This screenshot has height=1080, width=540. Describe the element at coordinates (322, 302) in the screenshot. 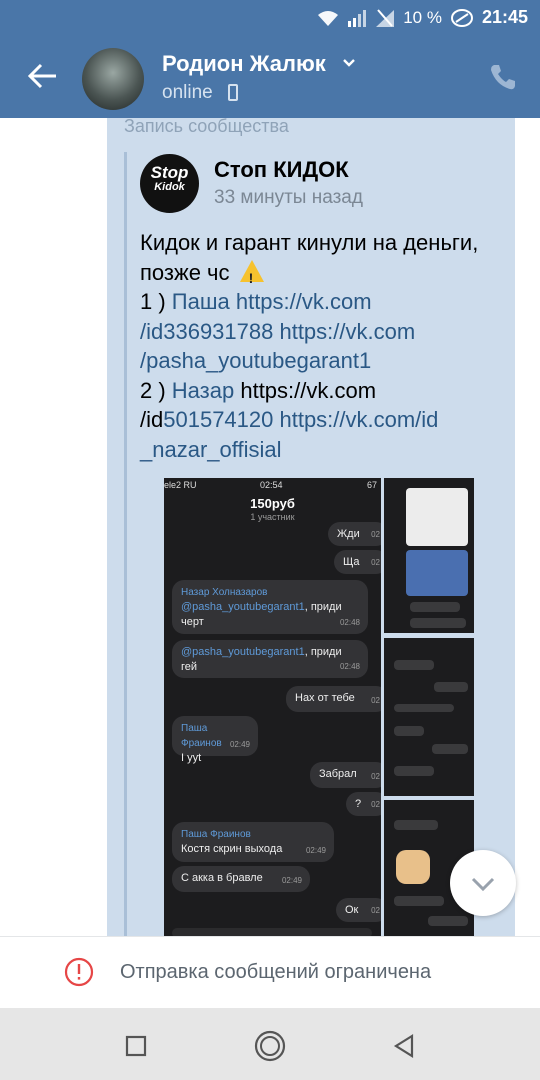

I see `post-line-3: 1 ) Паша https://vk.com` at that location.